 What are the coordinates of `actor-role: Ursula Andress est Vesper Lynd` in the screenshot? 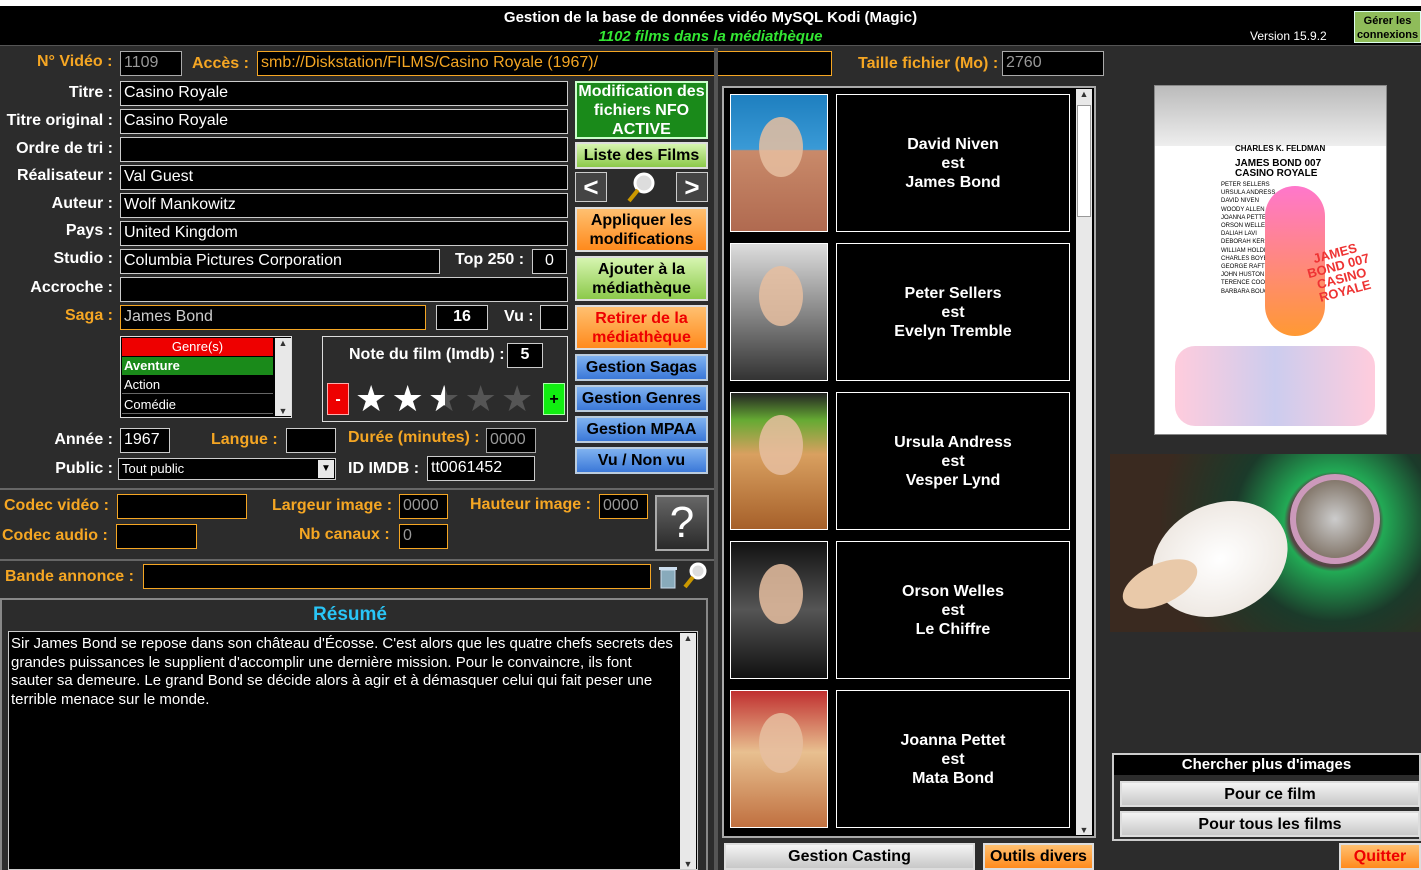 It's located at (953, 461).